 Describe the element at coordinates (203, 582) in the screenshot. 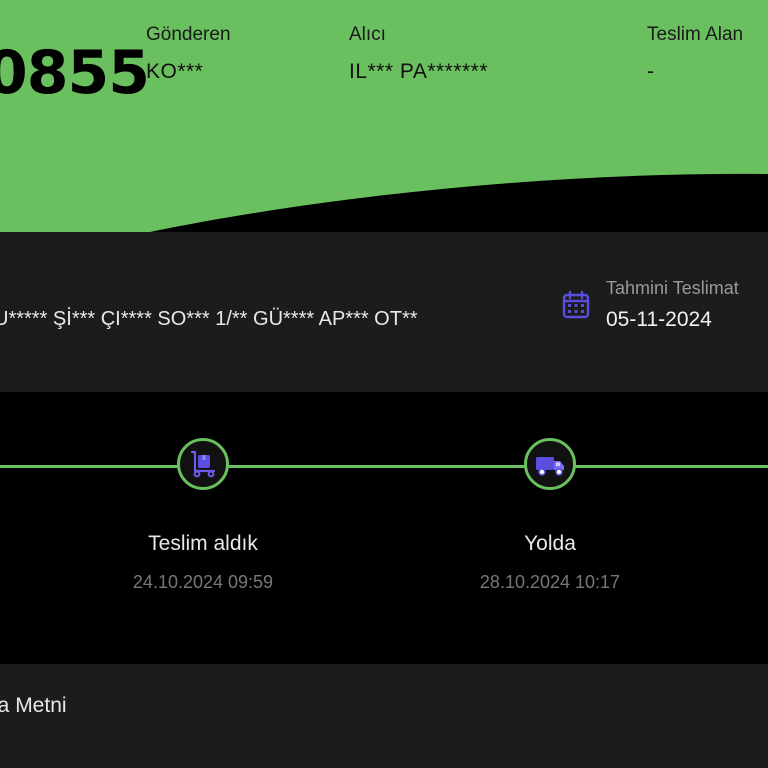

I see `step-picked-up-time: 24.10.2024 09:59` at that location.